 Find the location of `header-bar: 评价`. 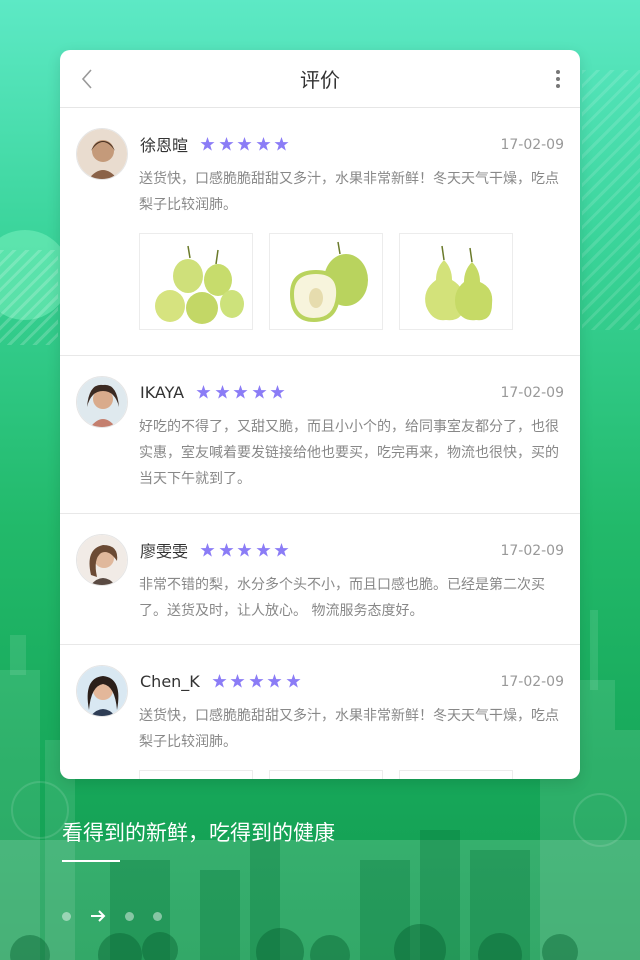

header-bar: 评价 is located at coordinates (320, 79).